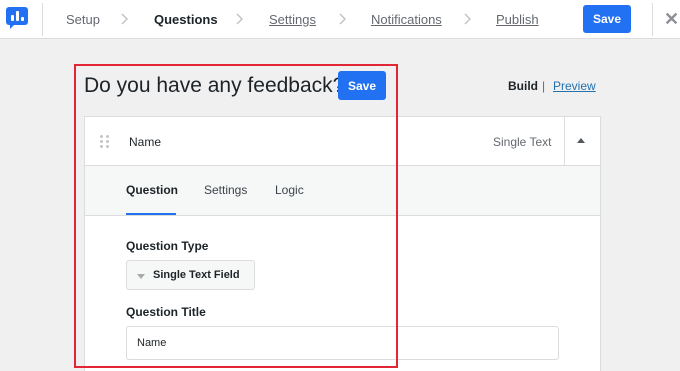 This screenshot has width=680, height=371. I want to click on active-tab-indicator, so click(151, 214).